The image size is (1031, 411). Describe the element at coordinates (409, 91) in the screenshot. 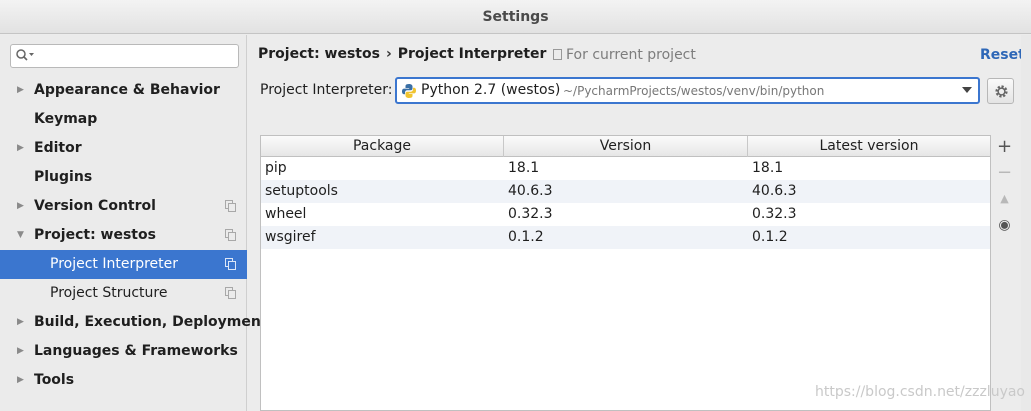

I see `python-icon` at that location.